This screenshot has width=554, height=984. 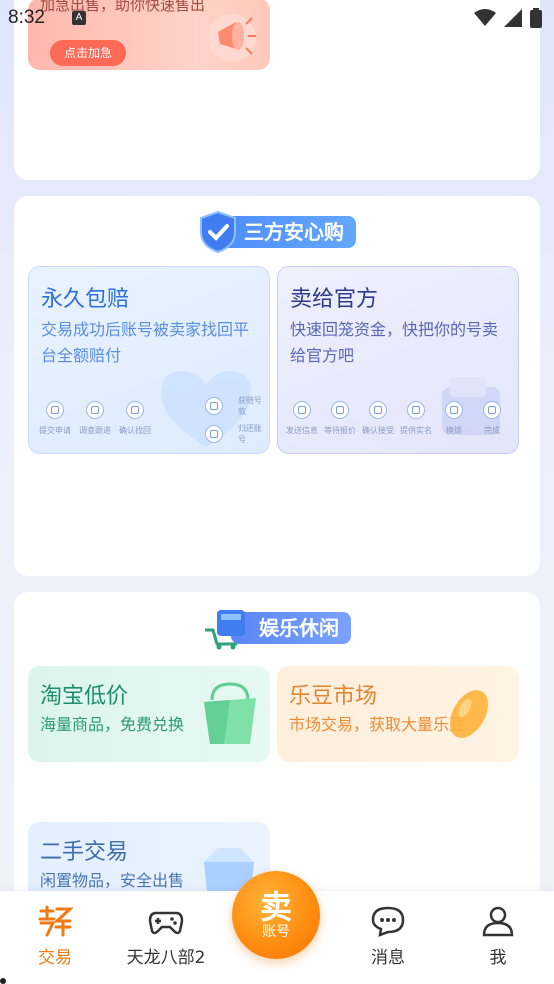 I want to click on compensation-branch-steps: 获赔号款 归还账号, so click(x=233, y=420).